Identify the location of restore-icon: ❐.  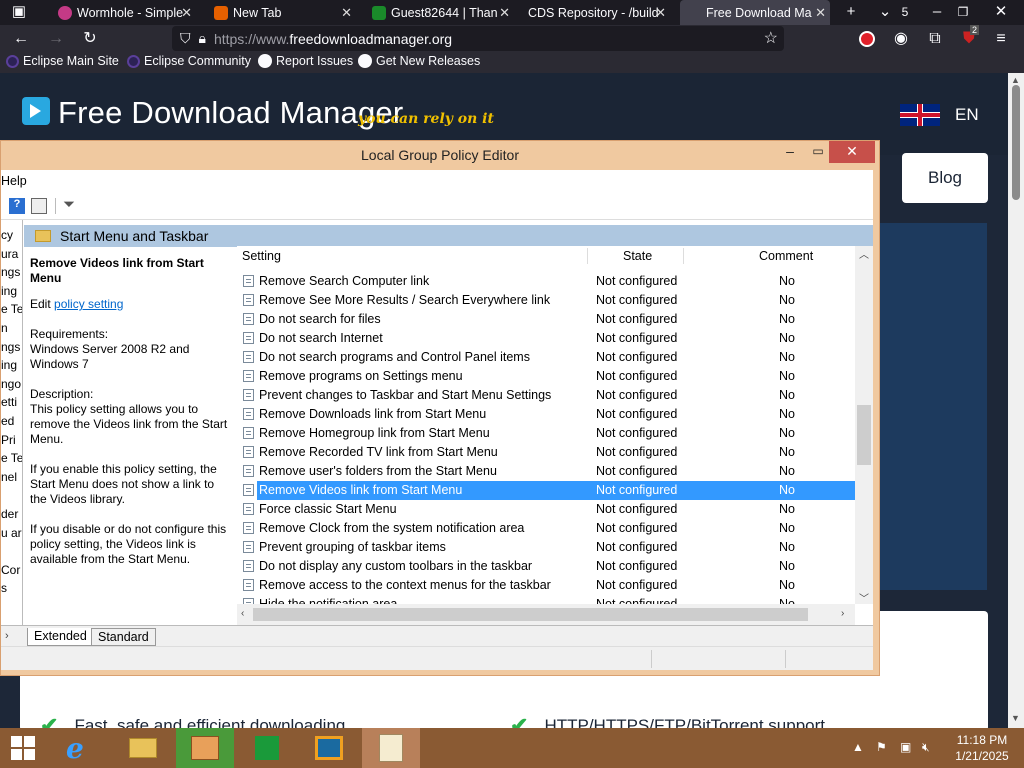
(963, 12).